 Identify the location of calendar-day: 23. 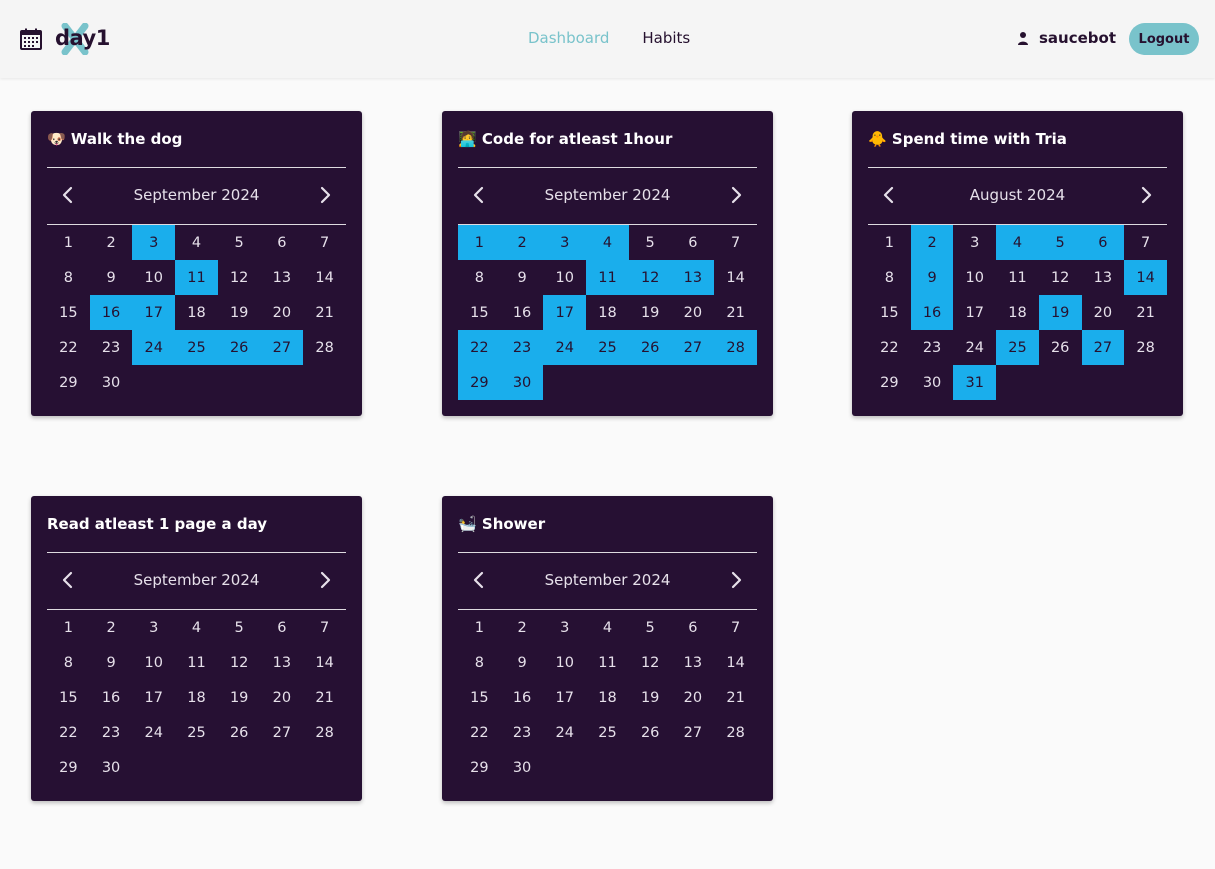
(111, 347).